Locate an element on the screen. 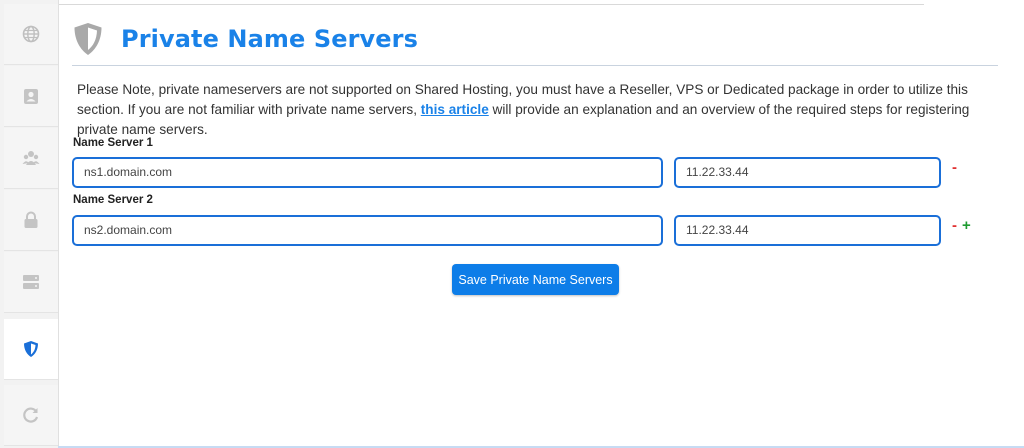 This screenshot has height=448, width=1024. sidebar-item-refresh is located at coordinates (31, 415).